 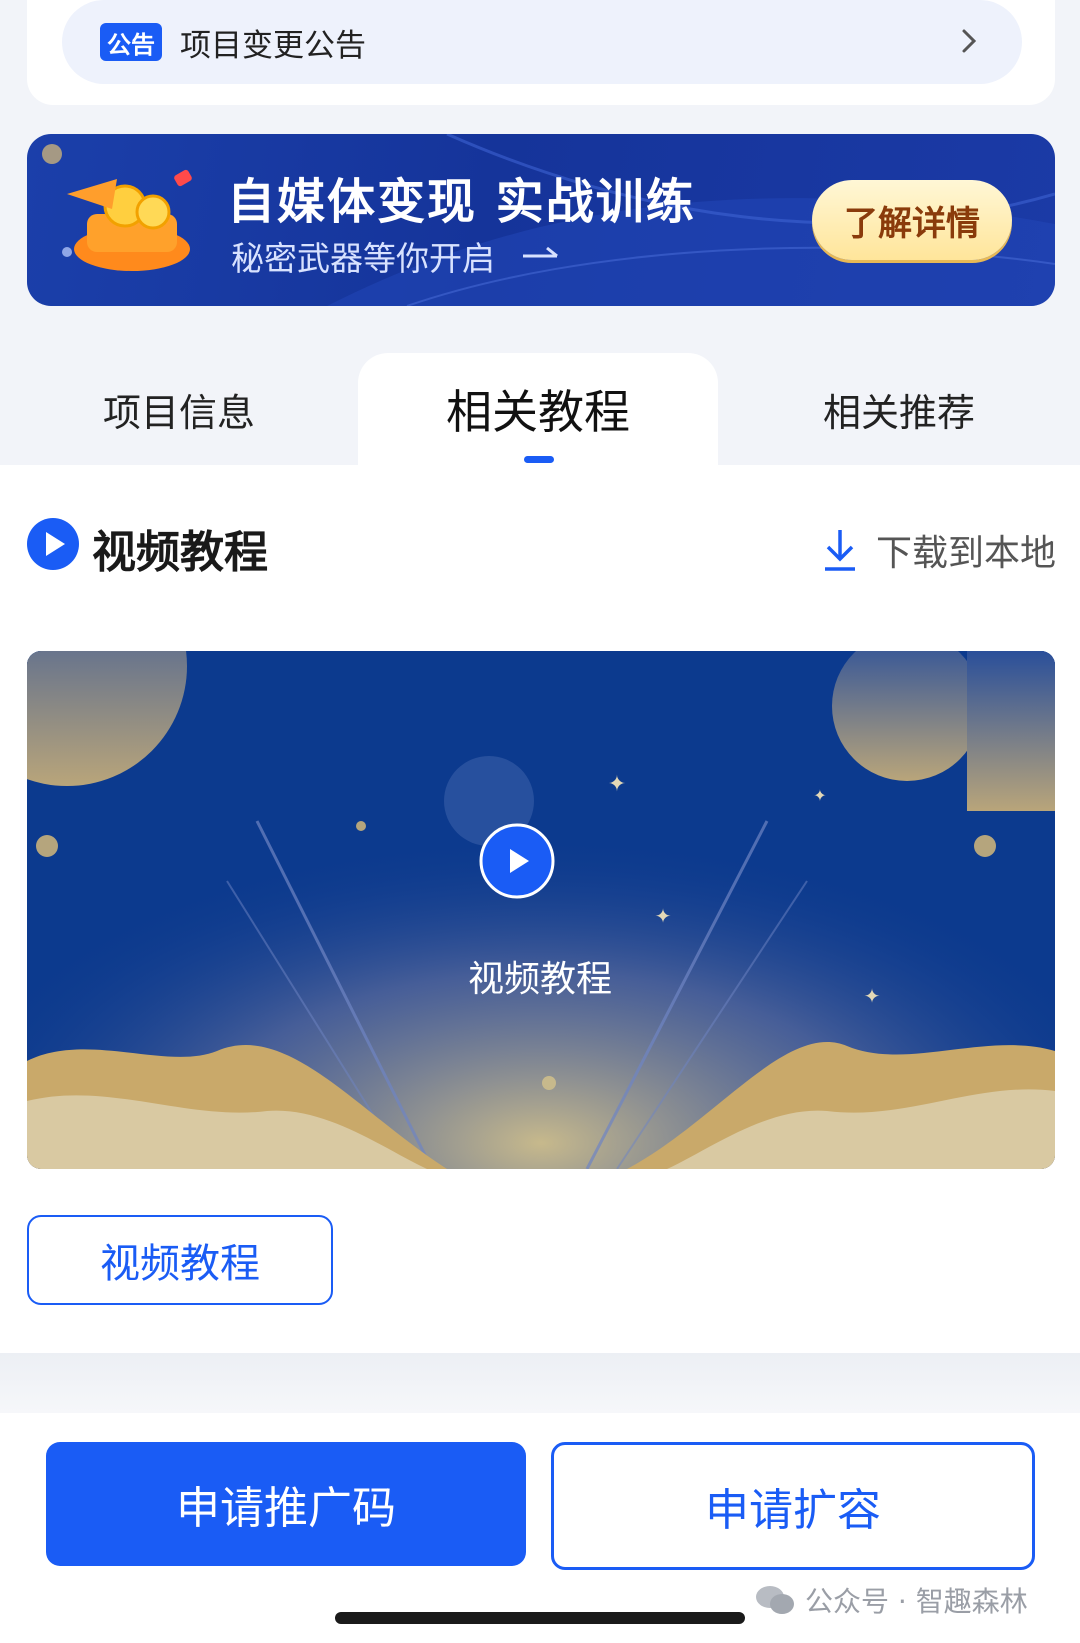 What do you see at coordinates (363, 258) in the screenshot?
I see `banner-subtitle: 秘密武器等你开启` at bounding box center [363, 258].